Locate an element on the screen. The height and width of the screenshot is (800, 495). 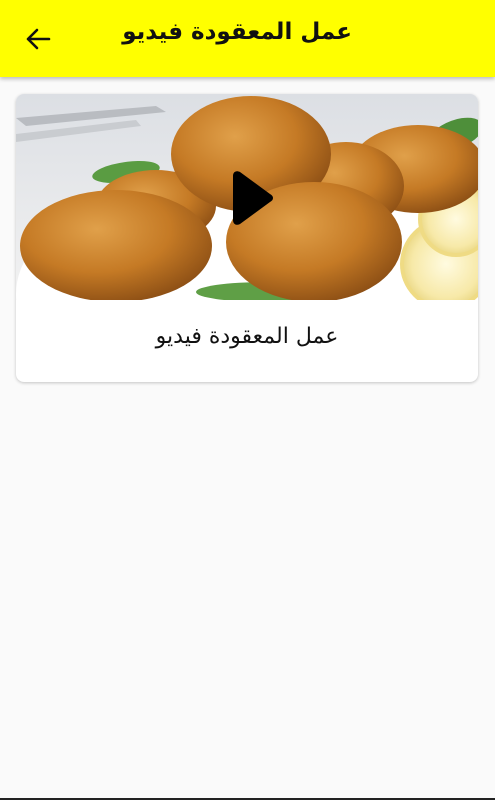
back-button is located at coordinates (38, 39).